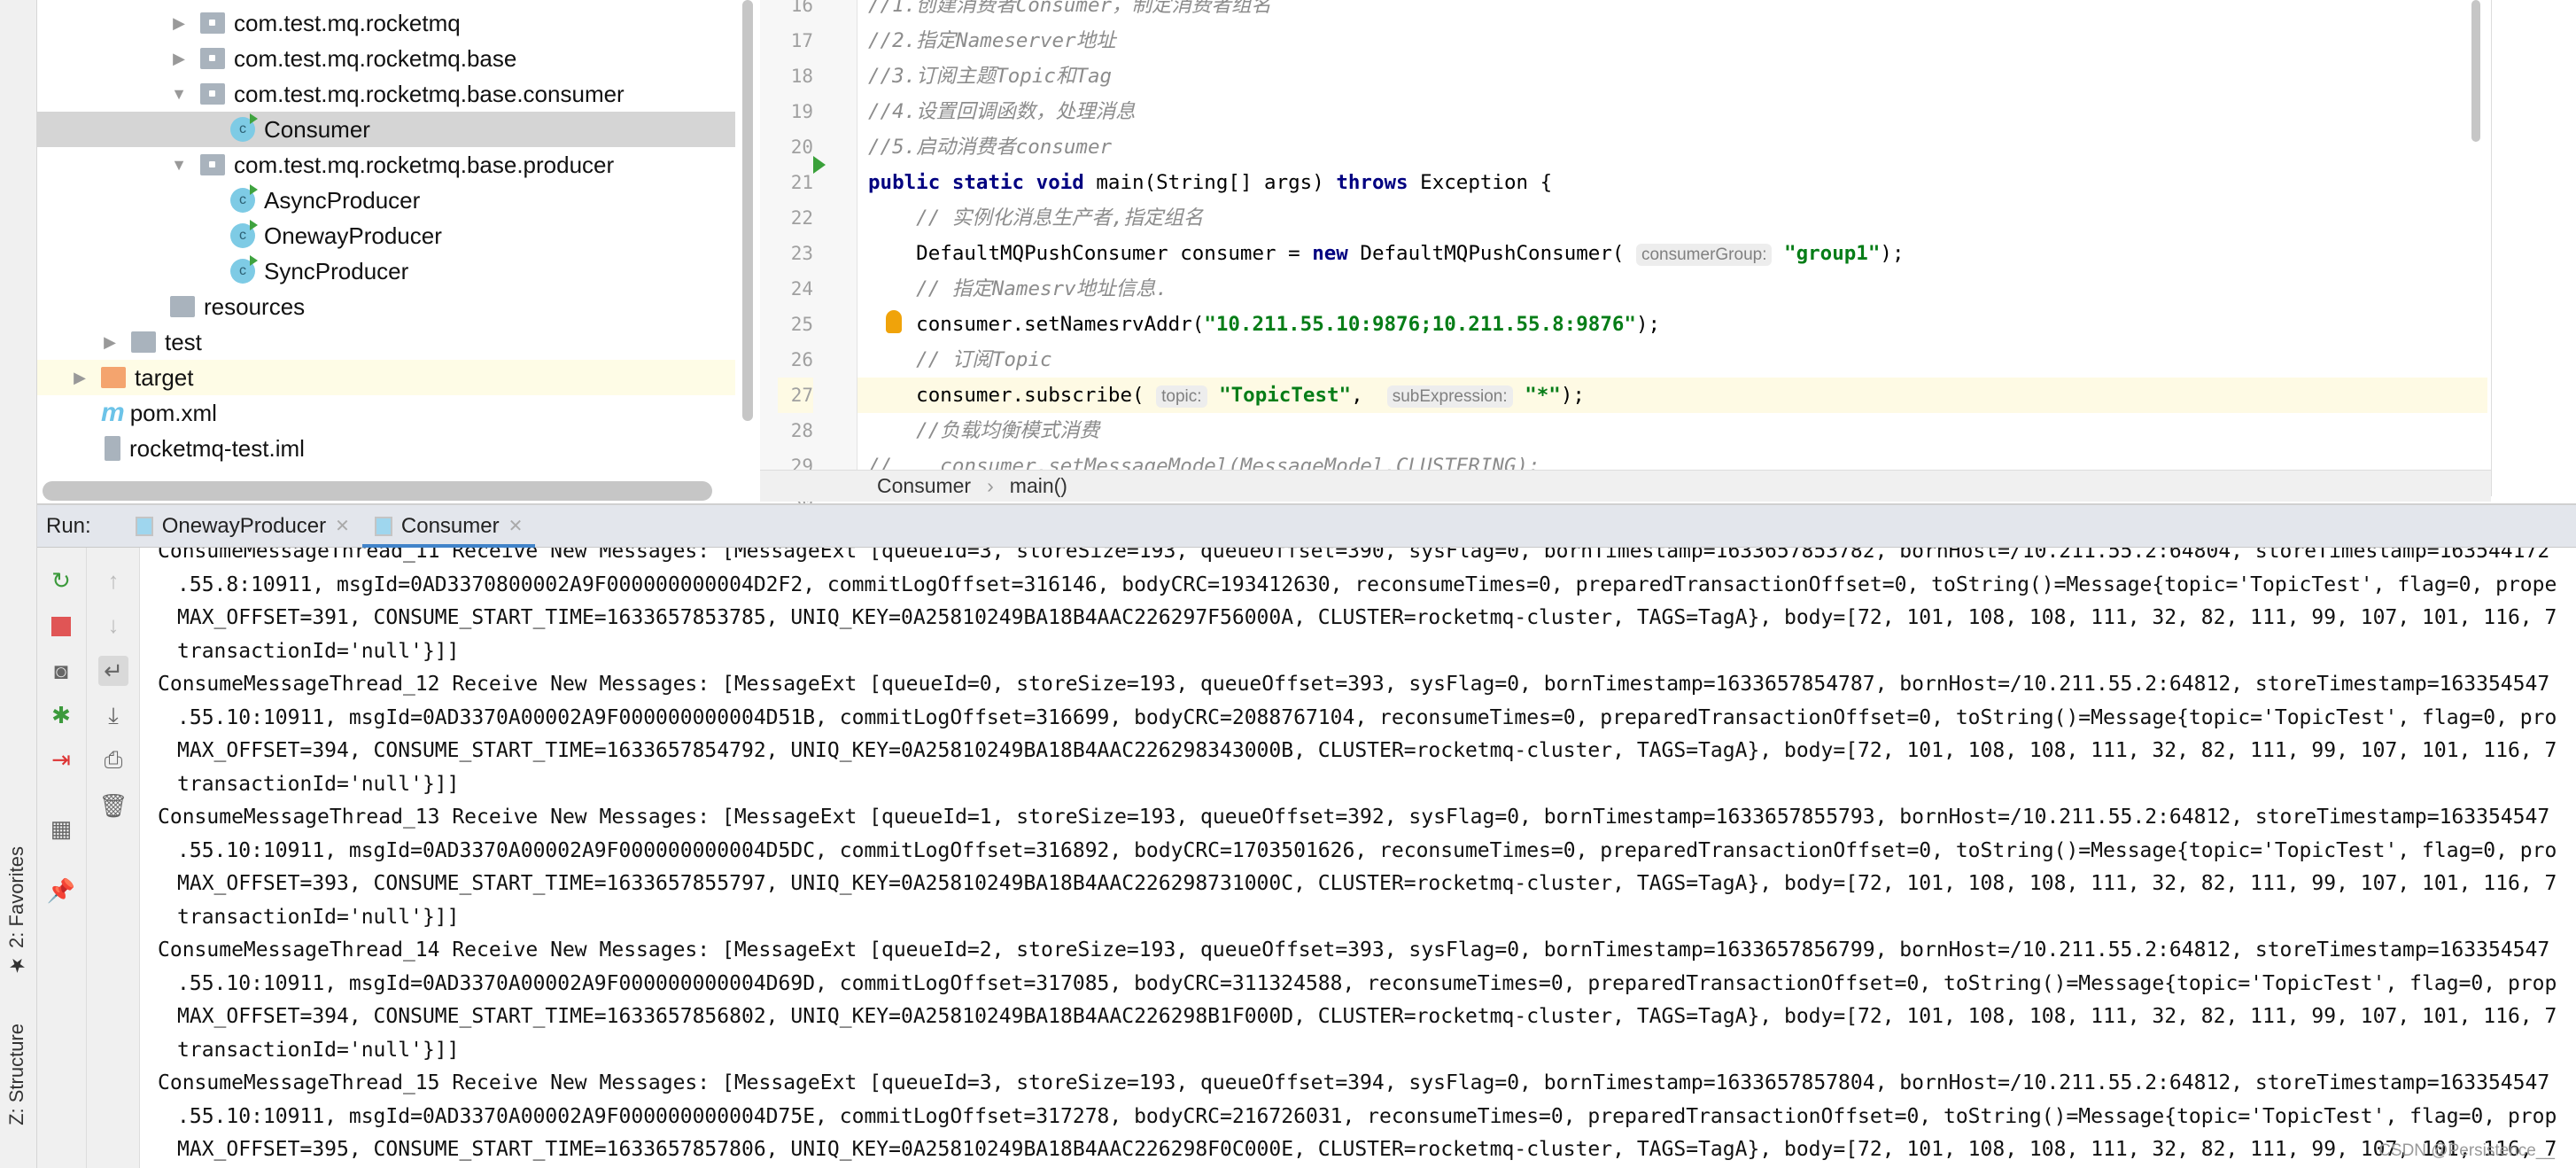 The height and width of the screenshot is (1168, 2576). Describe the element at coordinates (801, 40) in the screenshot. I see `line-number: 17` at that location.